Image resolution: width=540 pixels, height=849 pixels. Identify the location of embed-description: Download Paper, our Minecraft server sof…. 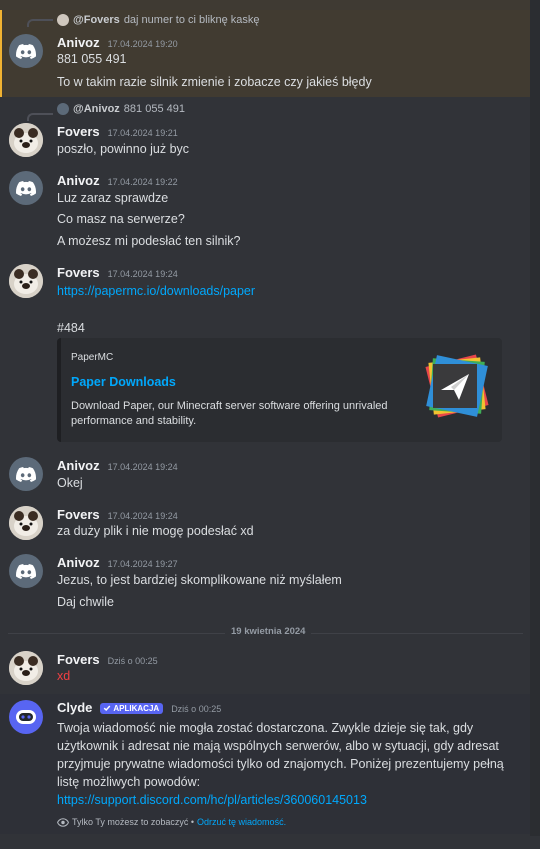
(229, 413).